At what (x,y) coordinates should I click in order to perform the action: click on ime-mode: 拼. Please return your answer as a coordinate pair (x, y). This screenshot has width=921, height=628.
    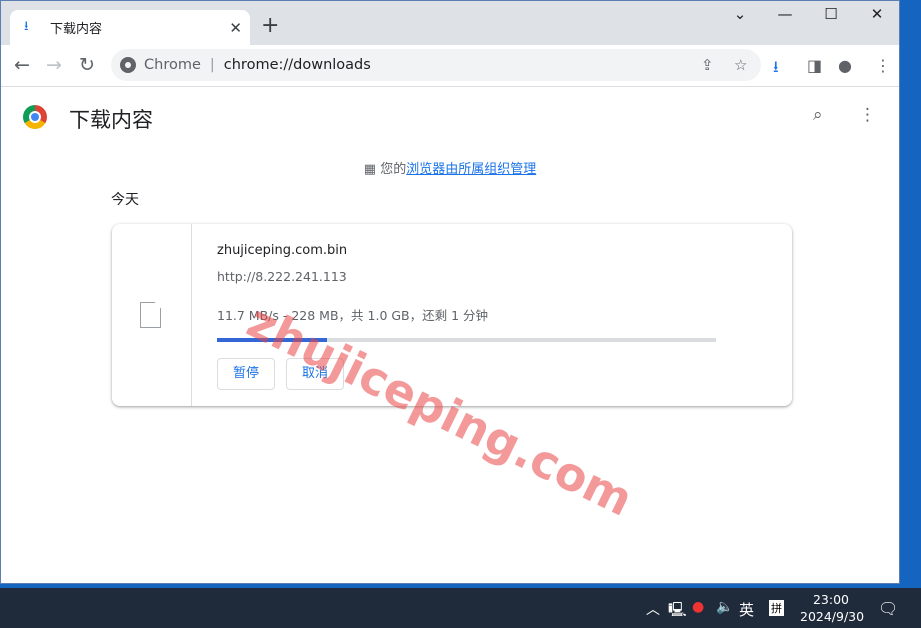
    Looking at the image, I should click on (776, 608).